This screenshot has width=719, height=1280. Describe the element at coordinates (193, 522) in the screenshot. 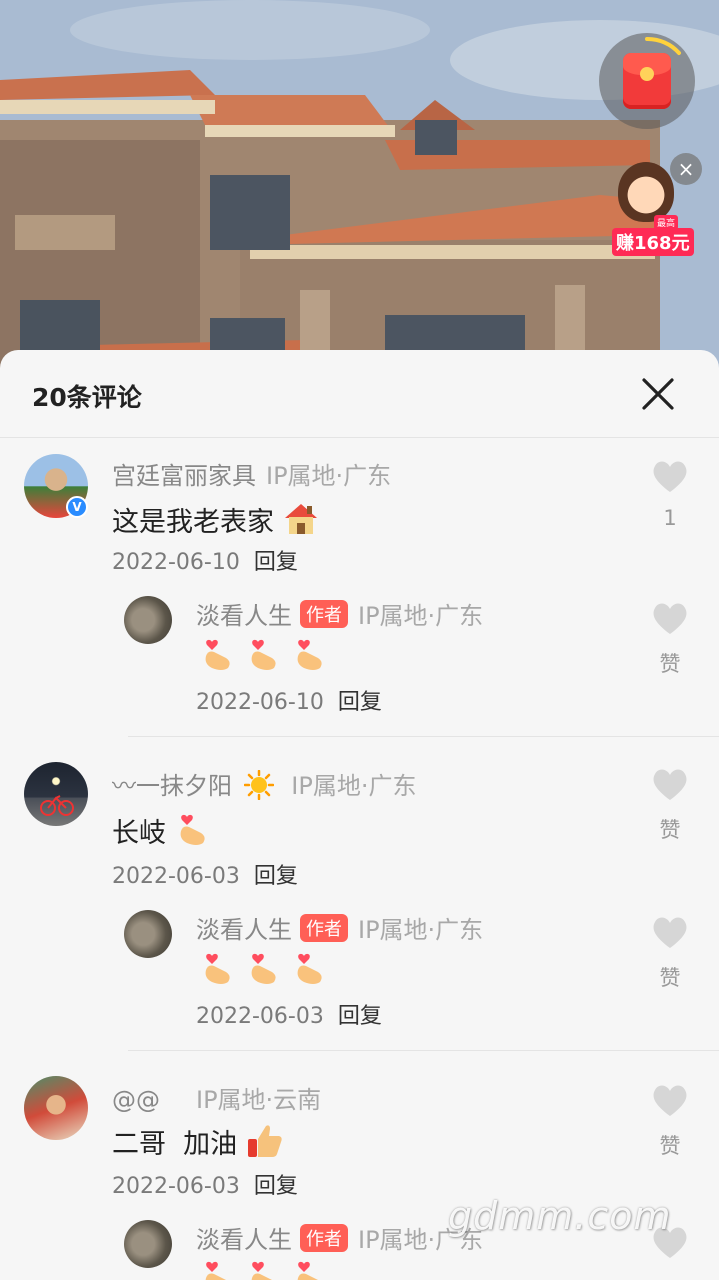

I see `comment-body: 这是我老表家` at that location.